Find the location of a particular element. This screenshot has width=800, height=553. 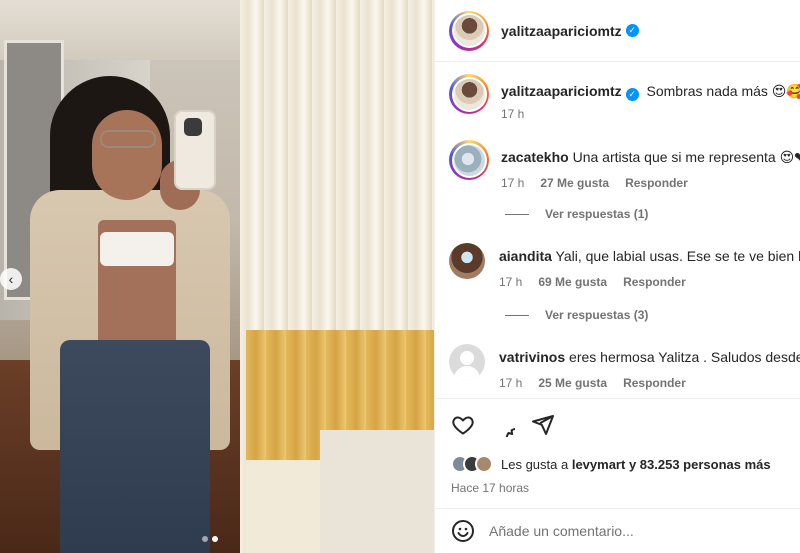

comment-text: eres hermosa Yalitza . Saludos desde C is located at coordinates (684, 357).